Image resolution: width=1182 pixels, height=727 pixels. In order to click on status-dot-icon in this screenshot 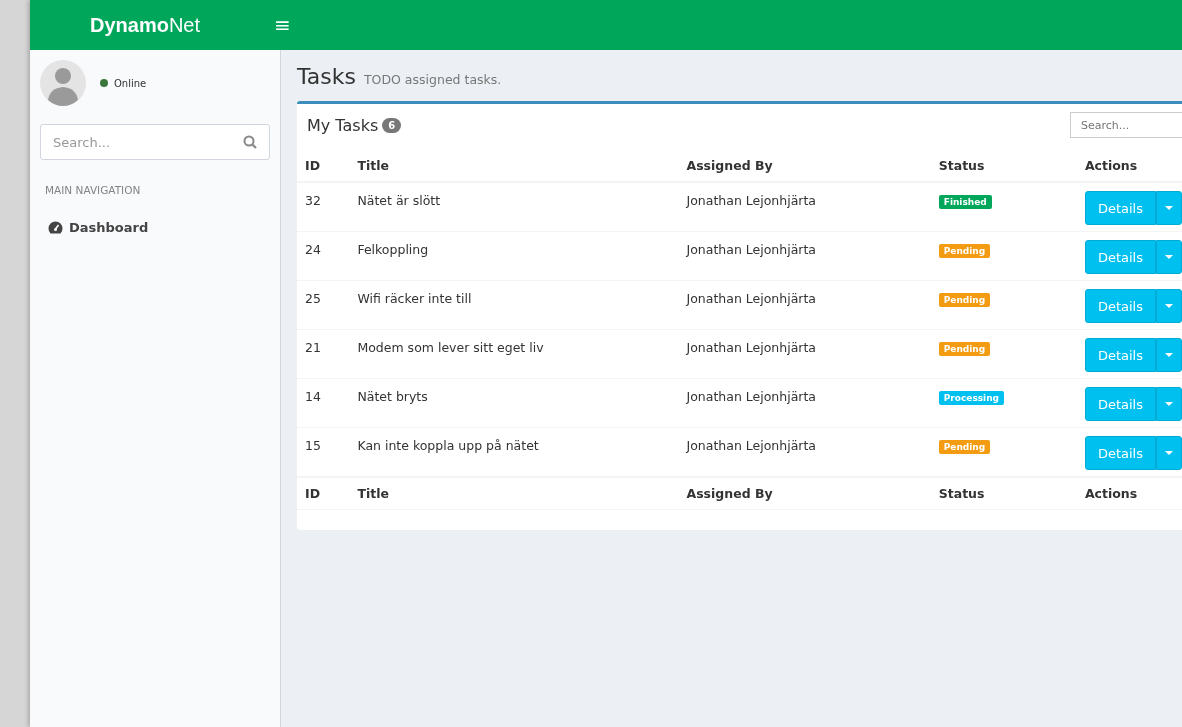, I will do `click(104, 83)`.